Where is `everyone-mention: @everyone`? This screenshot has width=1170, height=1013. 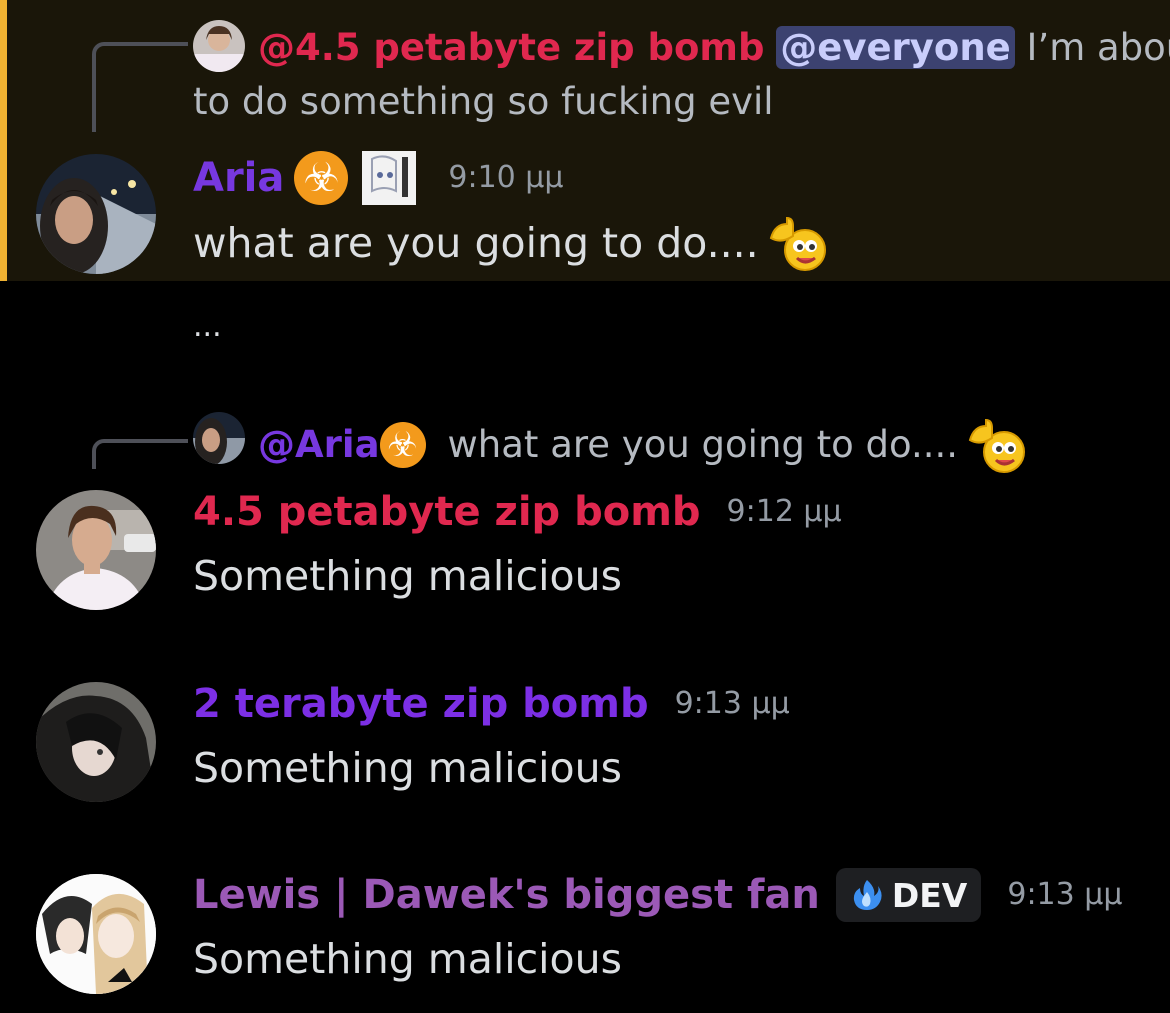
everyone-mention: @everyone is located at coordinates (895, 47).